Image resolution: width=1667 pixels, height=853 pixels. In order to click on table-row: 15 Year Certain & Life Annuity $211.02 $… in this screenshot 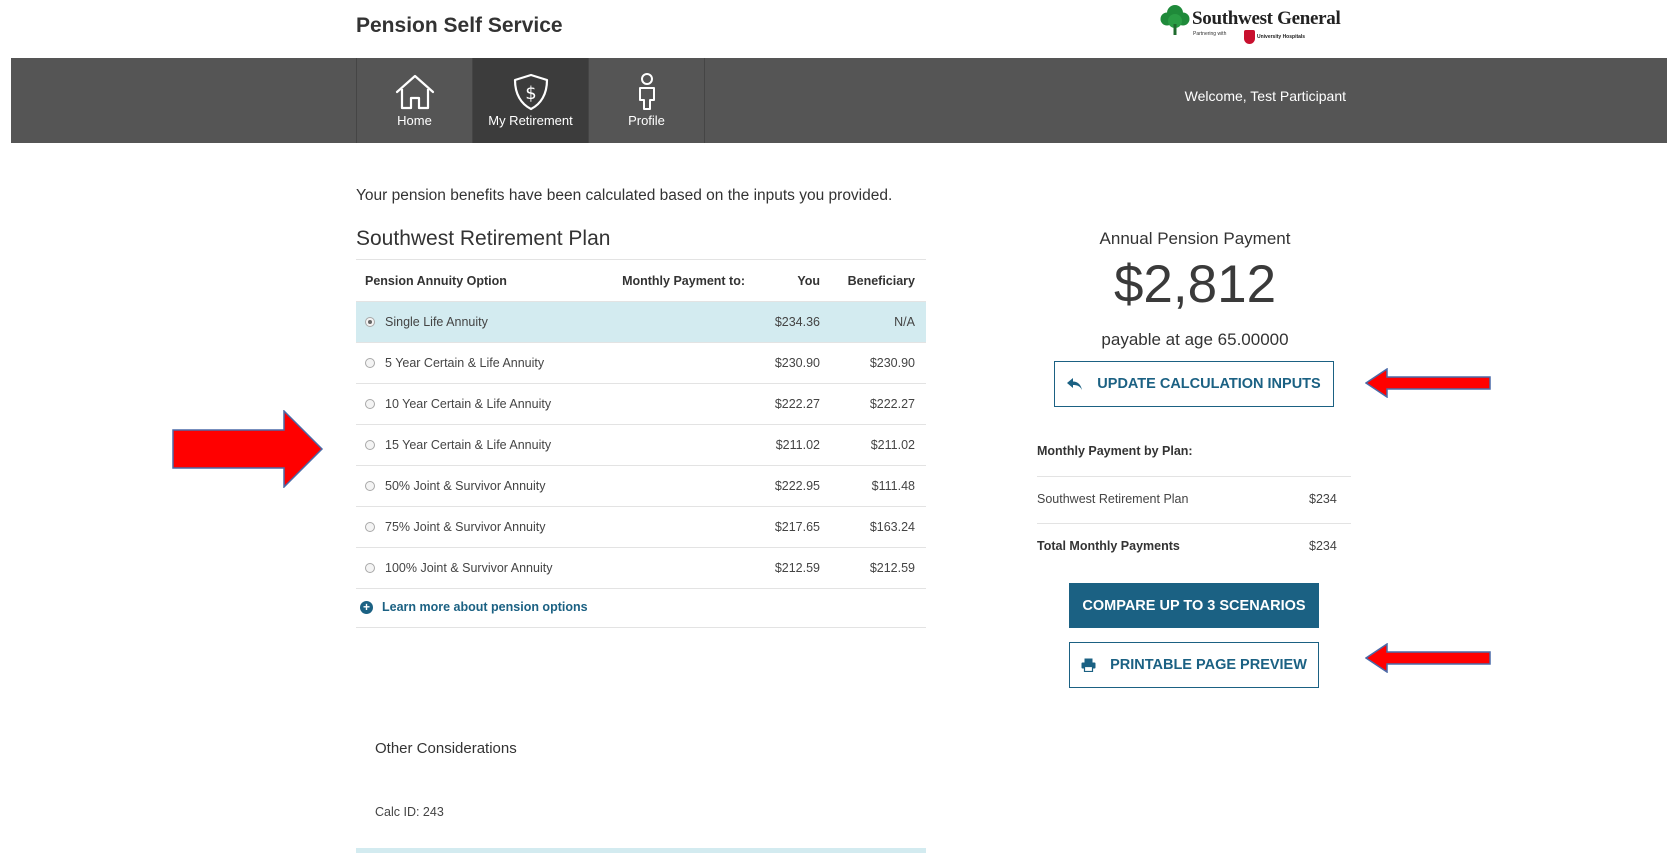, I will do `click(641, 445)`.